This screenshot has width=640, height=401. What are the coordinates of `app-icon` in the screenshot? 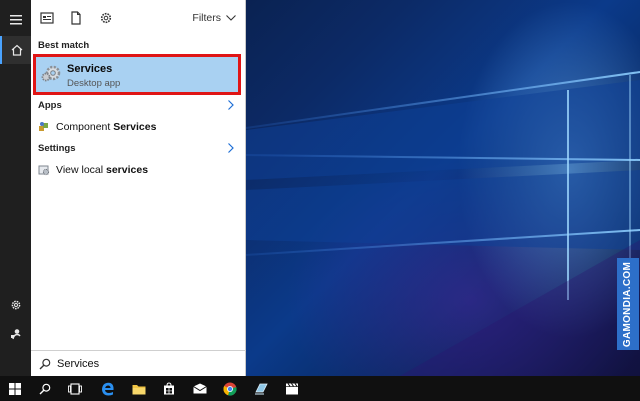 It's located at (261, 389).